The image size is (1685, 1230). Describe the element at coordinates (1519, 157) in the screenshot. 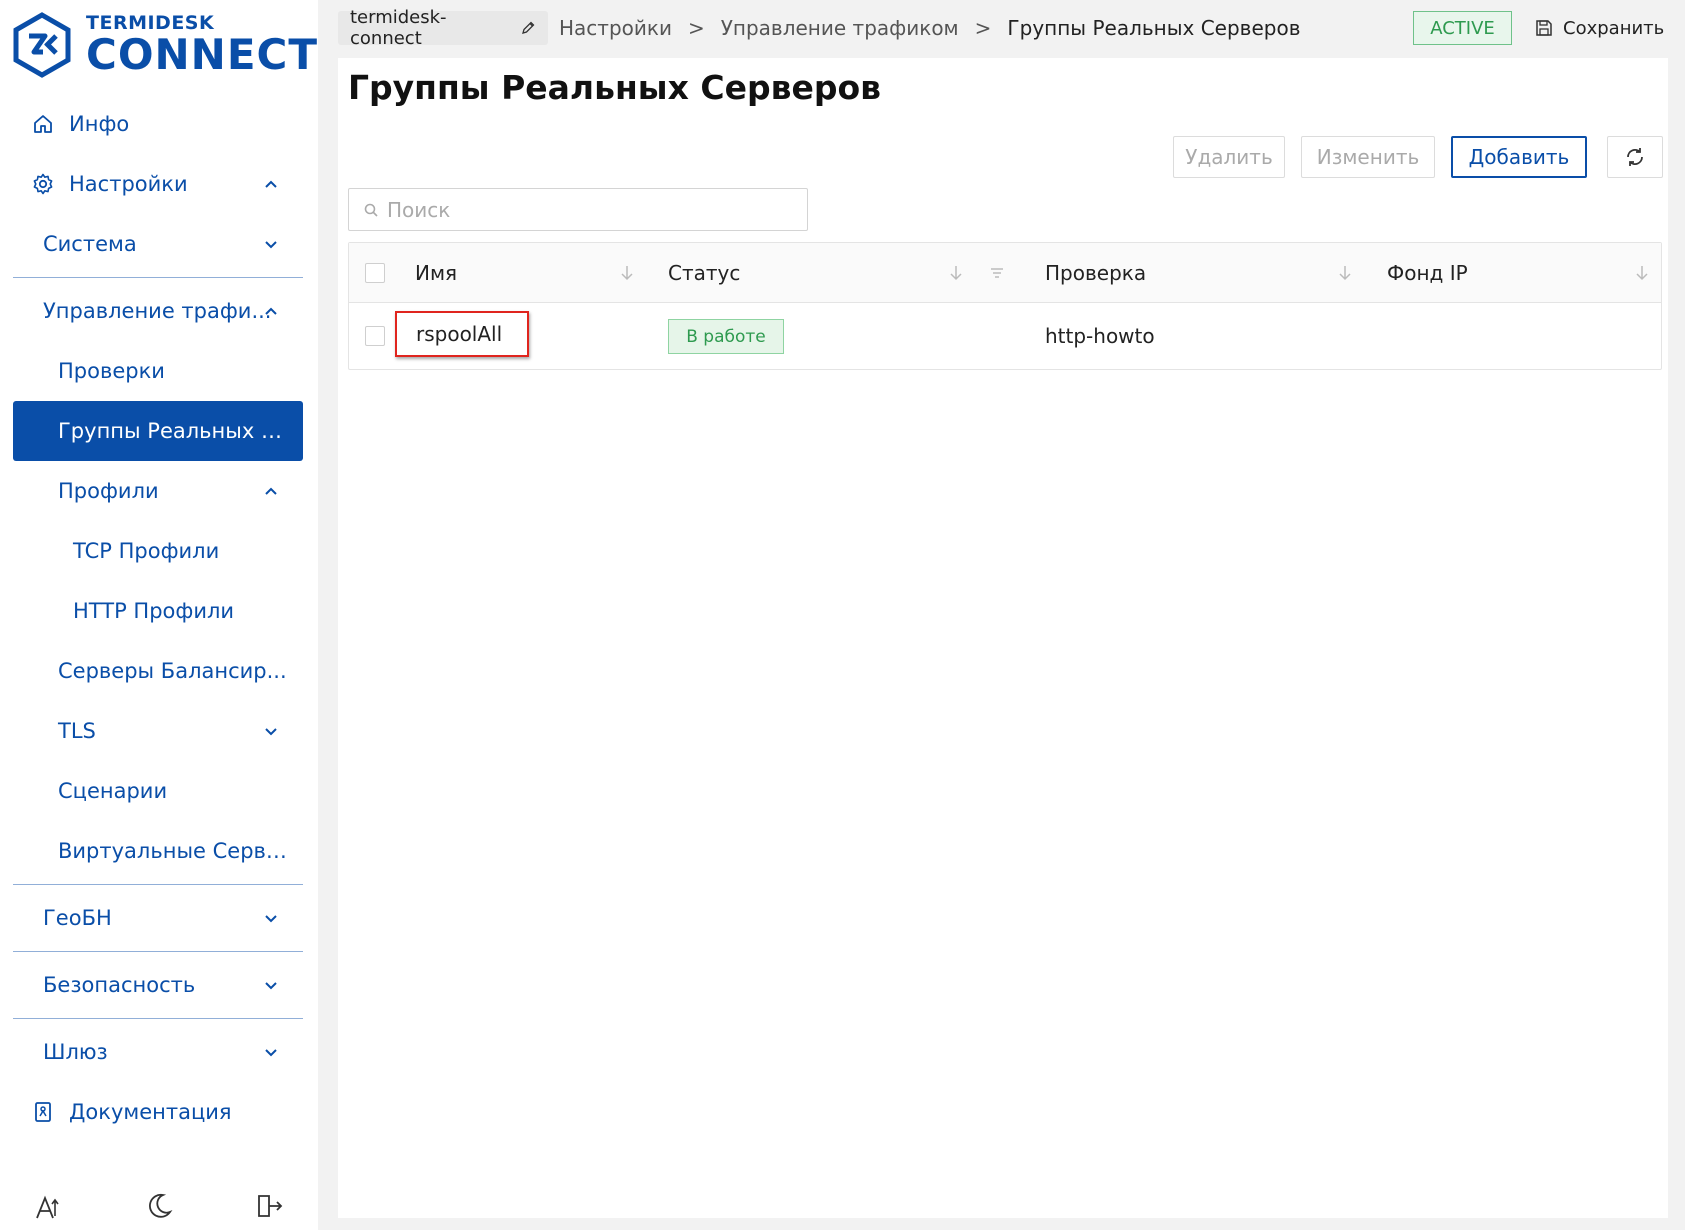

I see `add-button: Добавить` at that location.